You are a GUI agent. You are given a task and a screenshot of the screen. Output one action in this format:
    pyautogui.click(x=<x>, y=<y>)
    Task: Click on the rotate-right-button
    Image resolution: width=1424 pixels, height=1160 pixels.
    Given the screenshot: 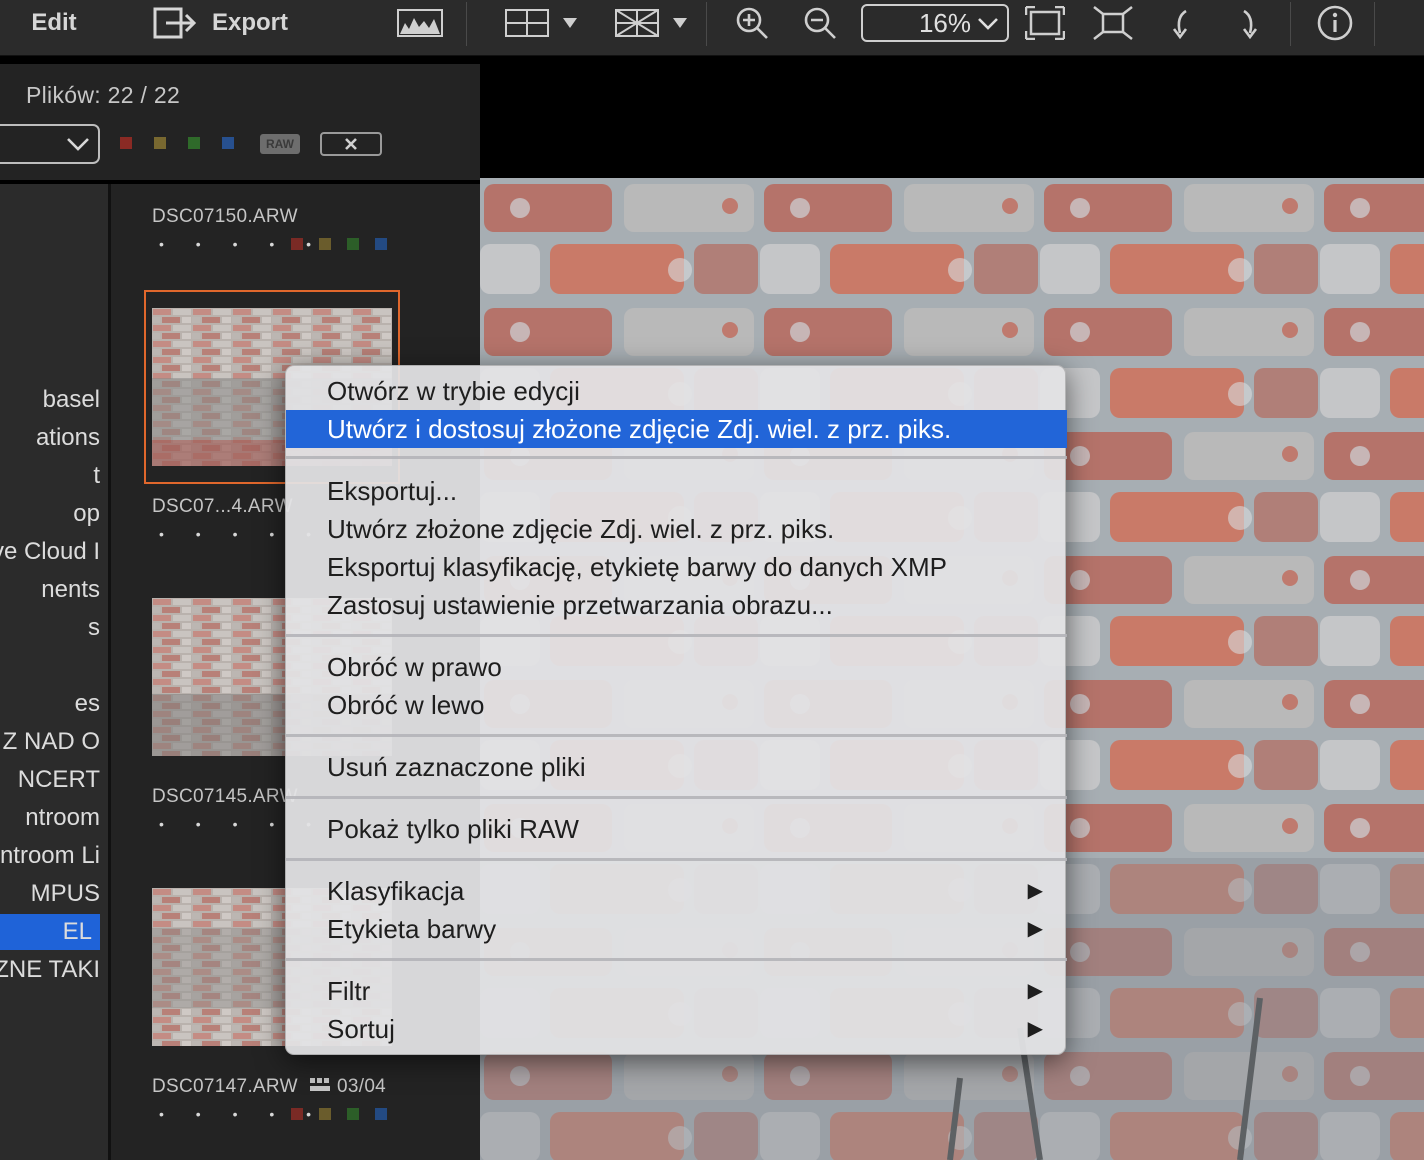 What is the action you would take?
    pyautogui.click(x=1249, y=23)
    